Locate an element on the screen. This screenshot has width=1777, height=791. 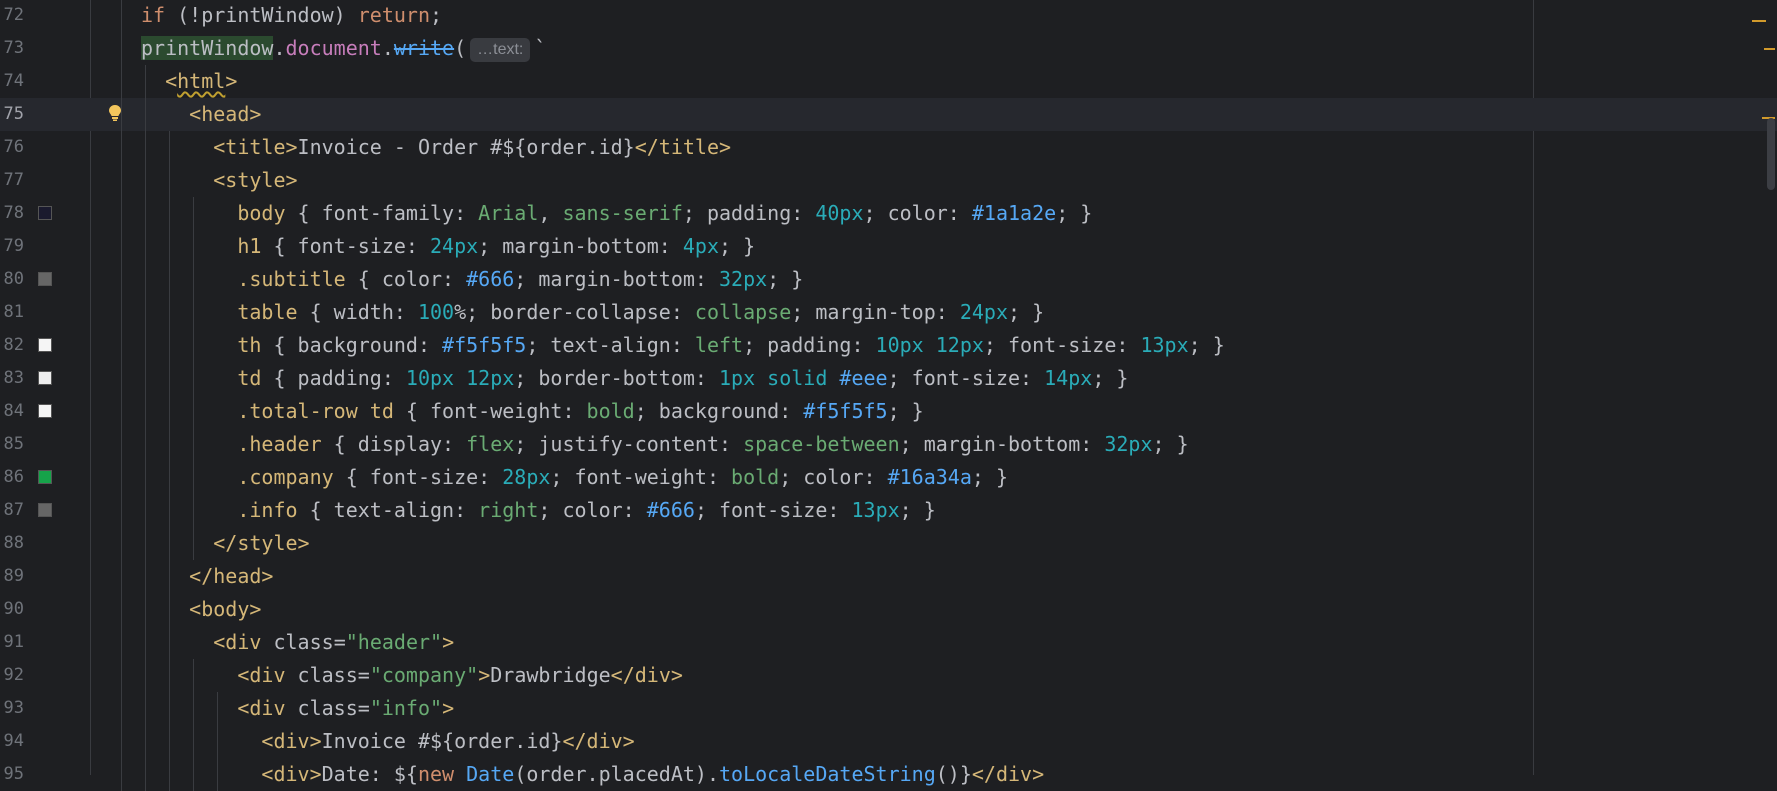
code-line: 94 <div>Invoice #${order.id}</div> is located at coordinates (888, 741).